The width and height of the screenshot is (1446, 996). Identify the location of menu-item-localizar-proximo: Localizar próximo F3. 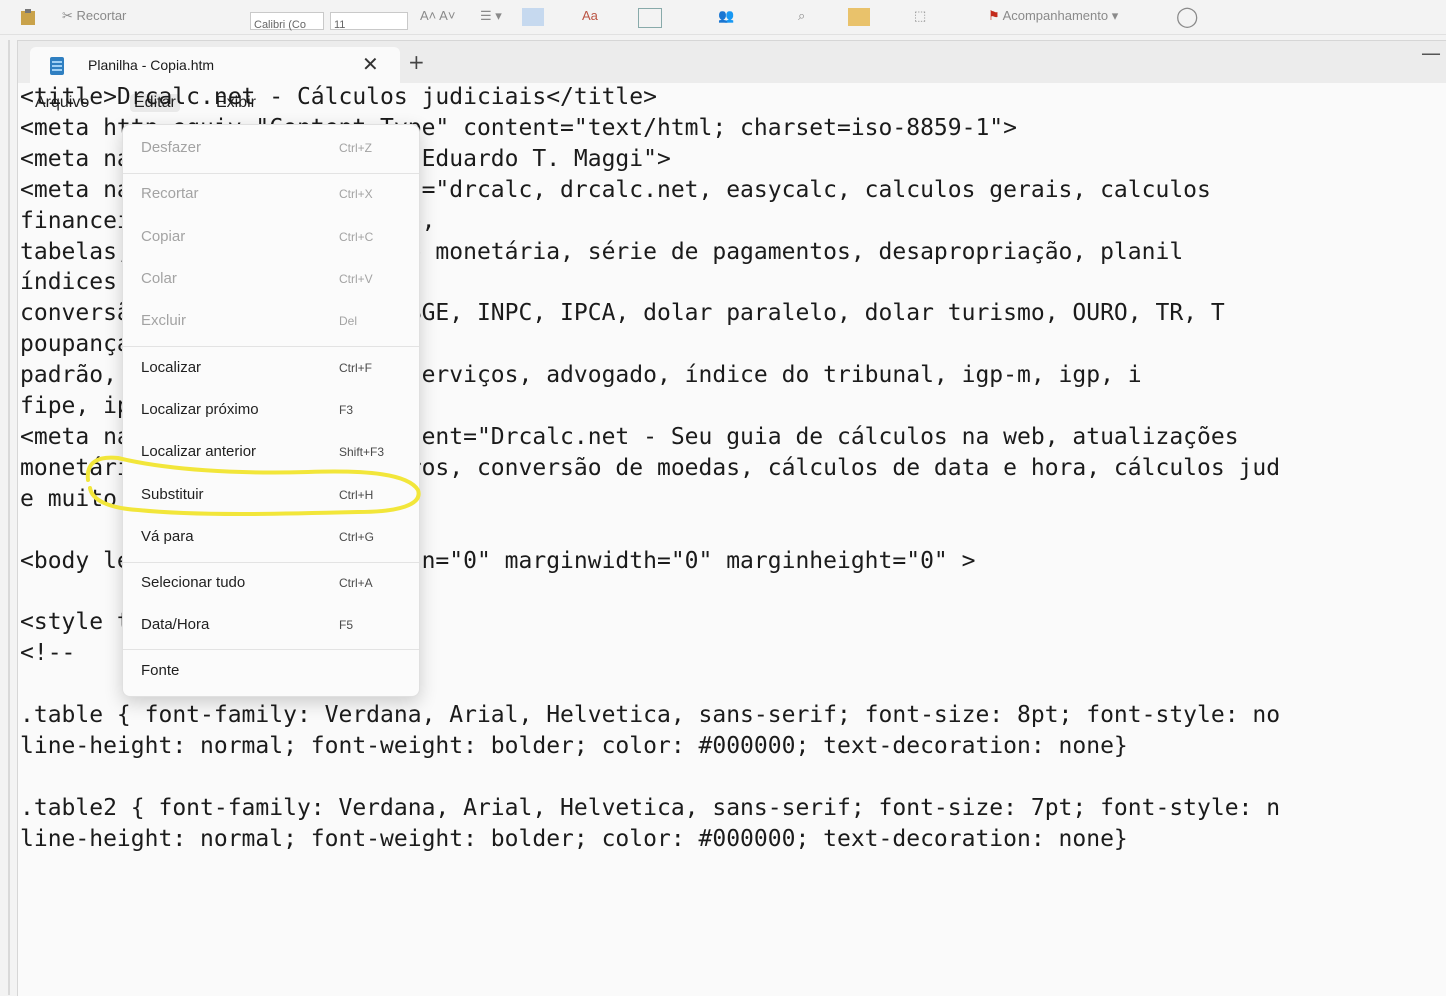
(271, 411).